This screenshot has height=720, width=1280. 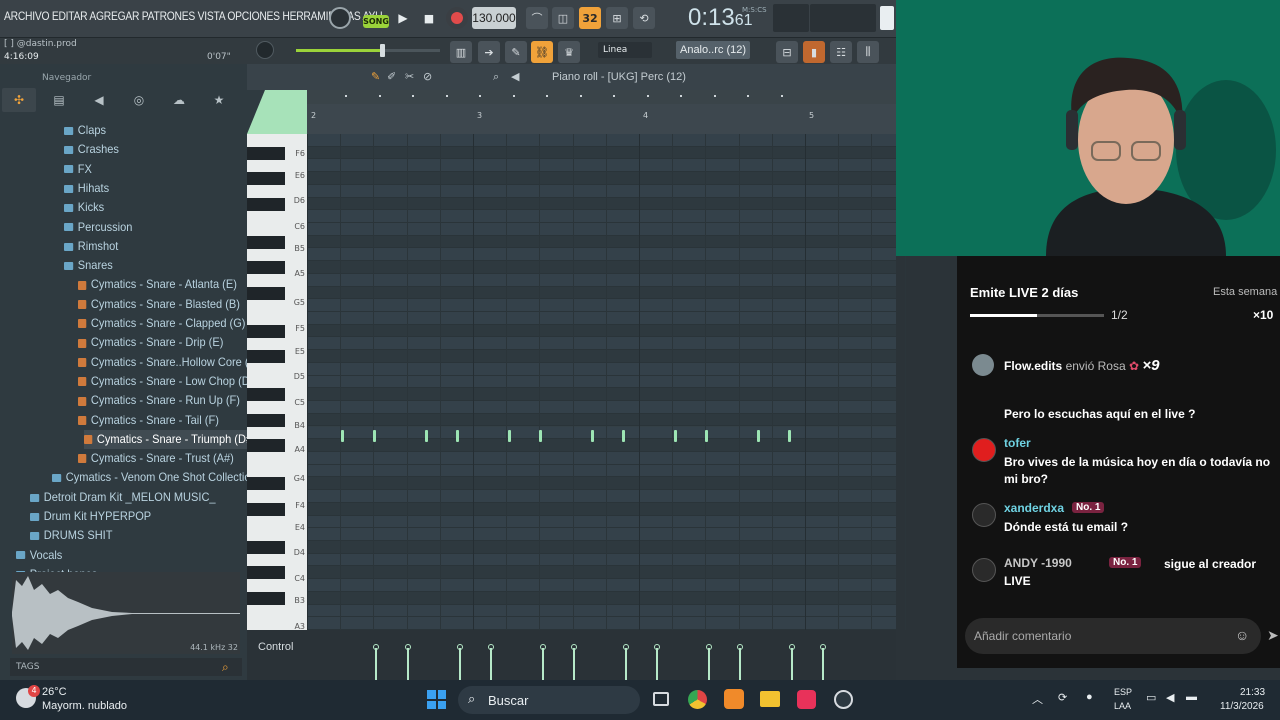 What do you see at coordinates (265, 50) in the screenshot?
I see `master-volume-knob` at bounding box center [265, 50].